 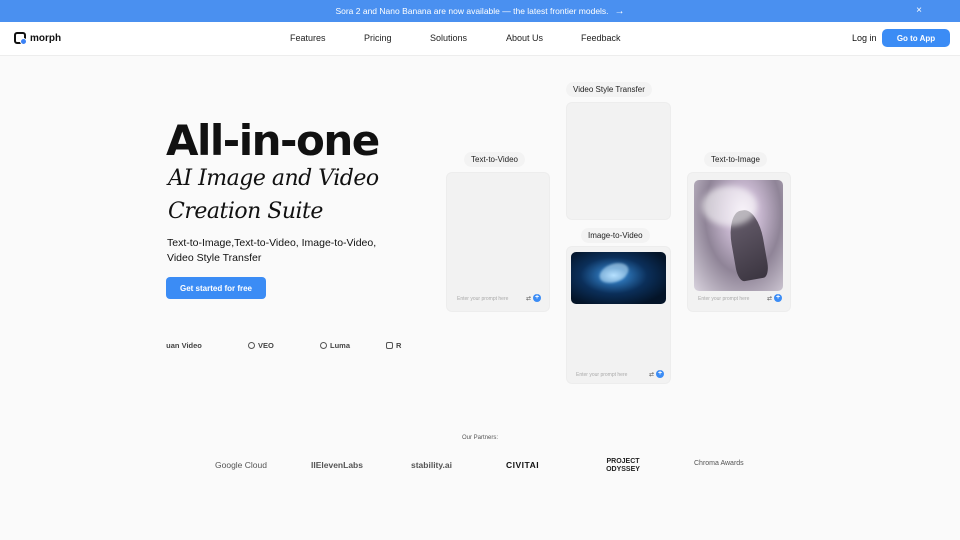 What do you see at coordinates (308, 38) in the screenshot?
I see `nav-features: Features` at bounding box center [308, 38].